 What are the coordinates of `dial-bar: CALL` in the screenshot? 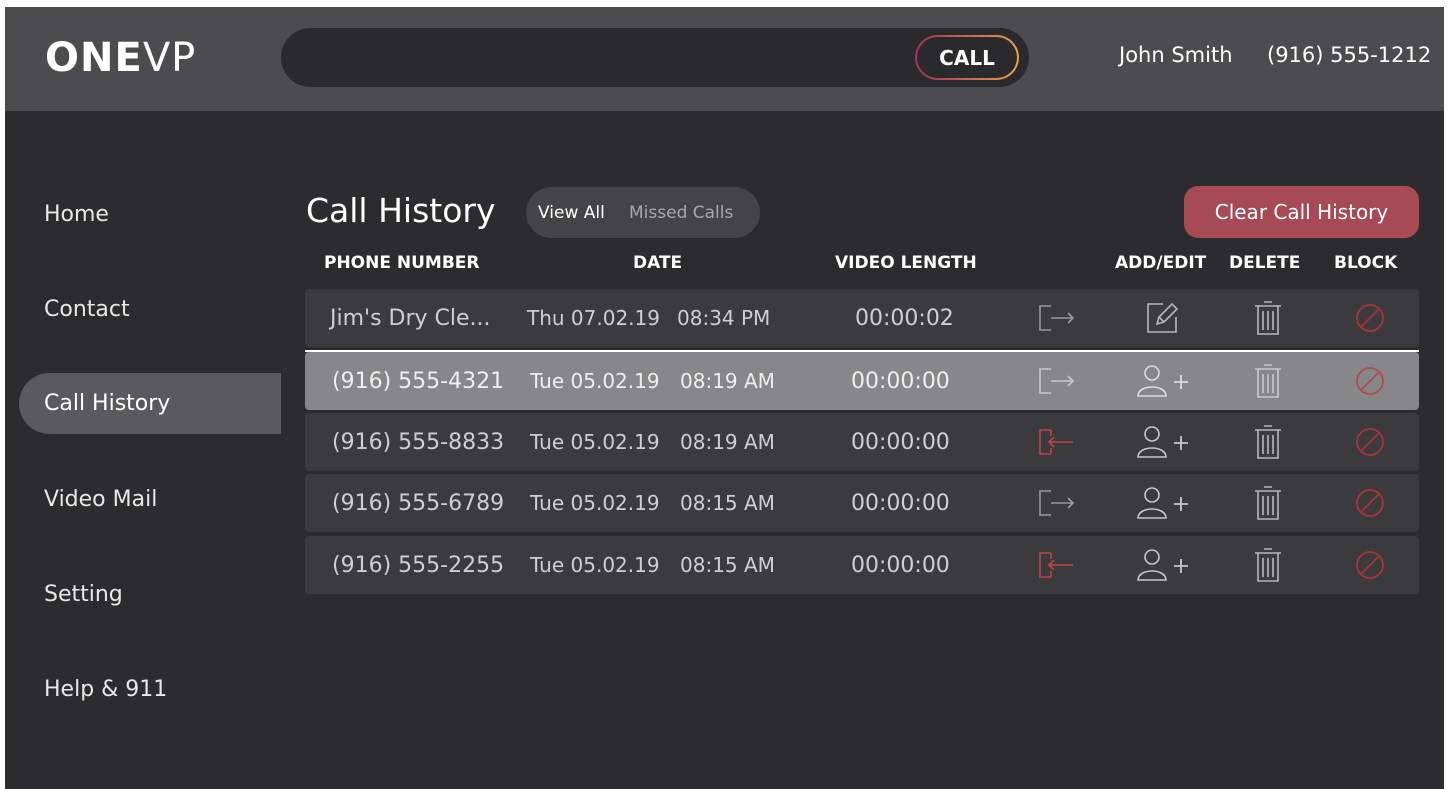 It's located at (655, 57).